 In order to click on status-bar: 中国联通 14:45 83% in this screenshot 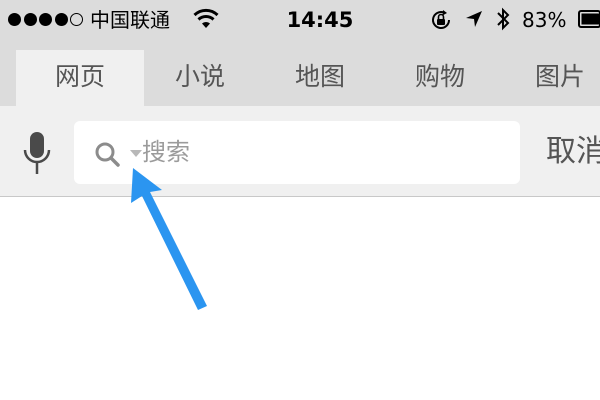, I will do `click(300, 20)`.